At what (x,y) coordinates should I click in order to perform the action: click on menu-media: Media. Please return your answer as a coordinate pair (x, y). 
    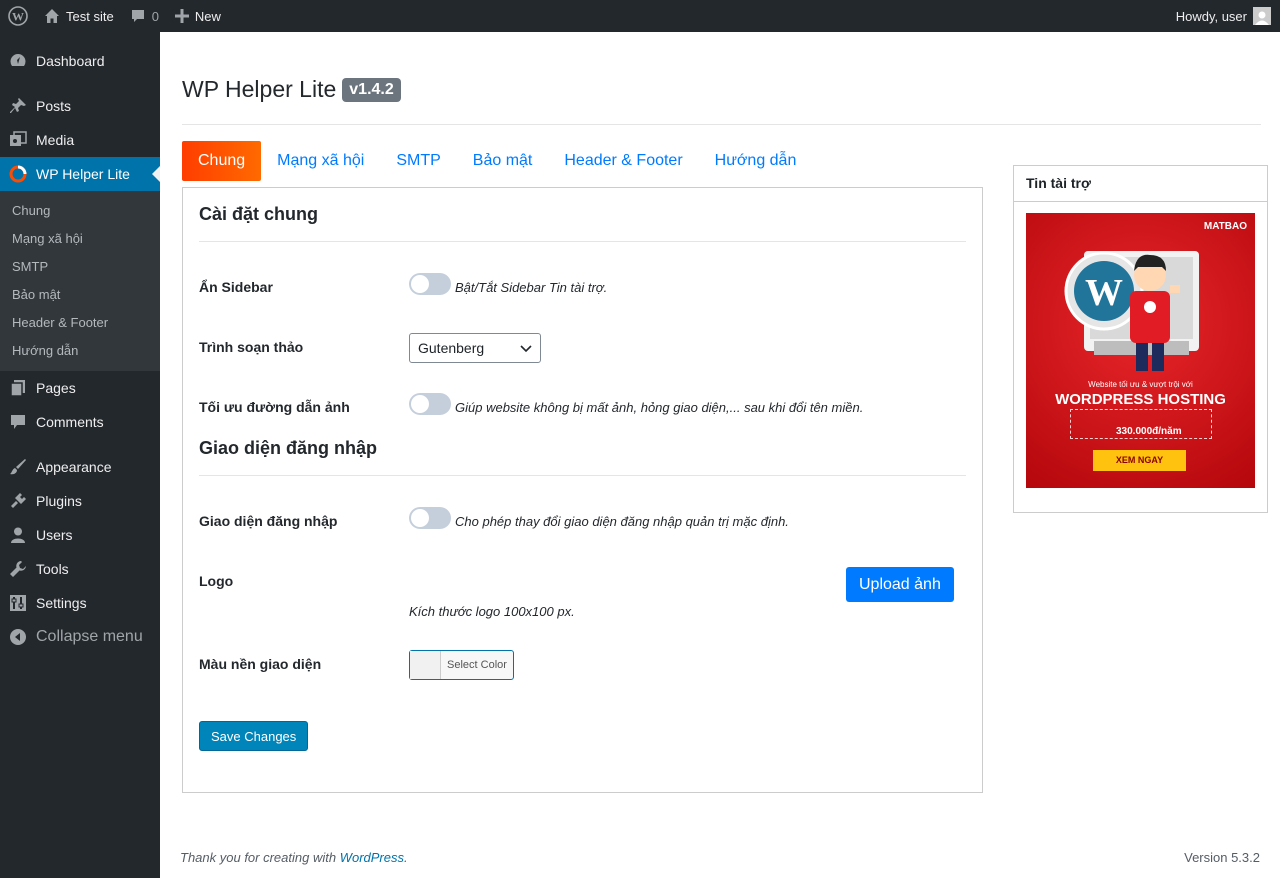
    Looking at the image, I should click on (80, 140).